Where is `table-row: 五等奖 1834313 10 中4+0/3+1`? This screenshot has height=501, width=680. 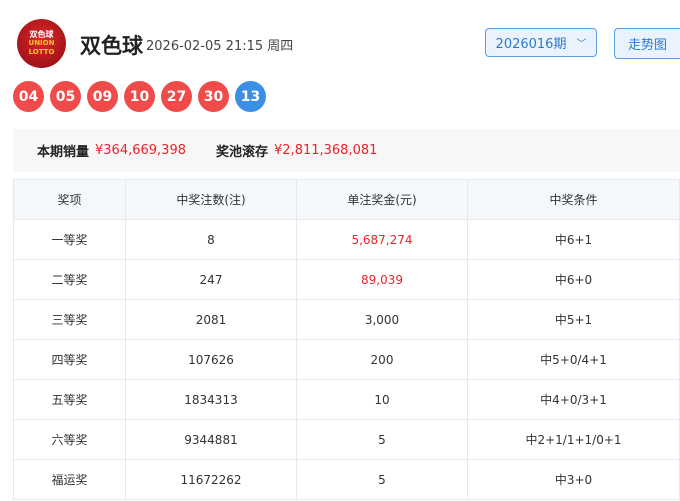 table-row: 五等奖 1834313 10 中4+0/3+1 is located at coordinates (346, 399).